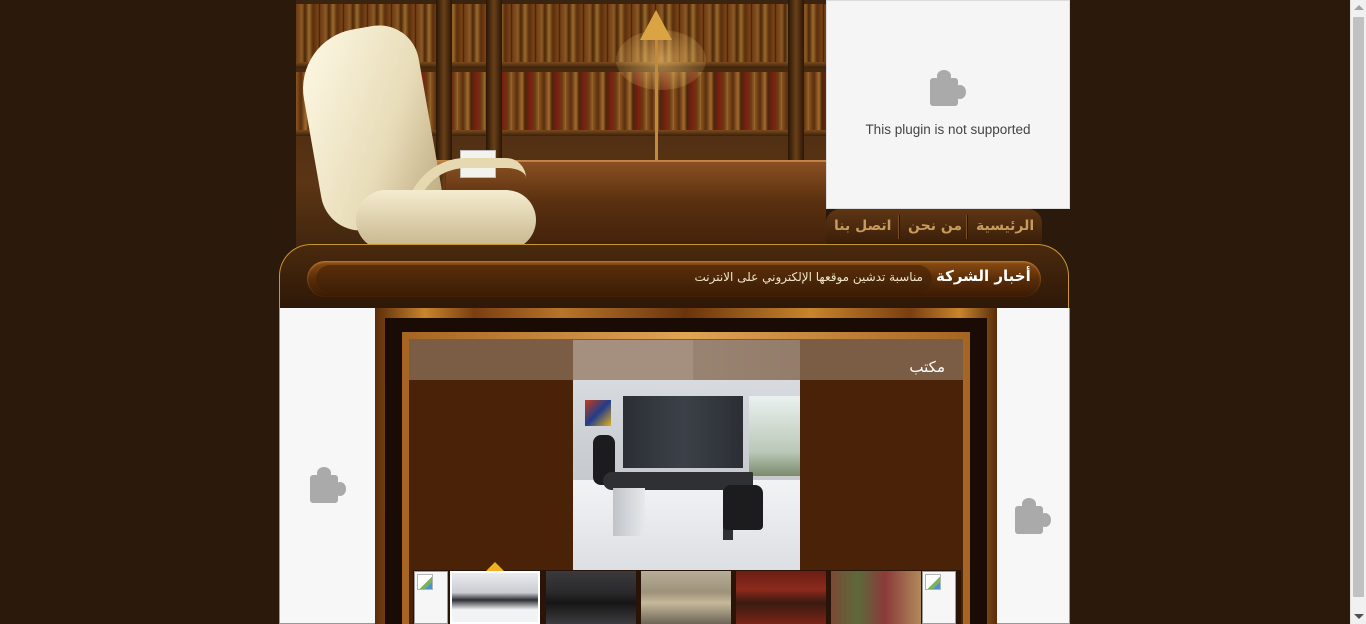 The height and width of the screenshot is (624, 1366). I want to click on vertical-scrollbar, so click(1358, 312).